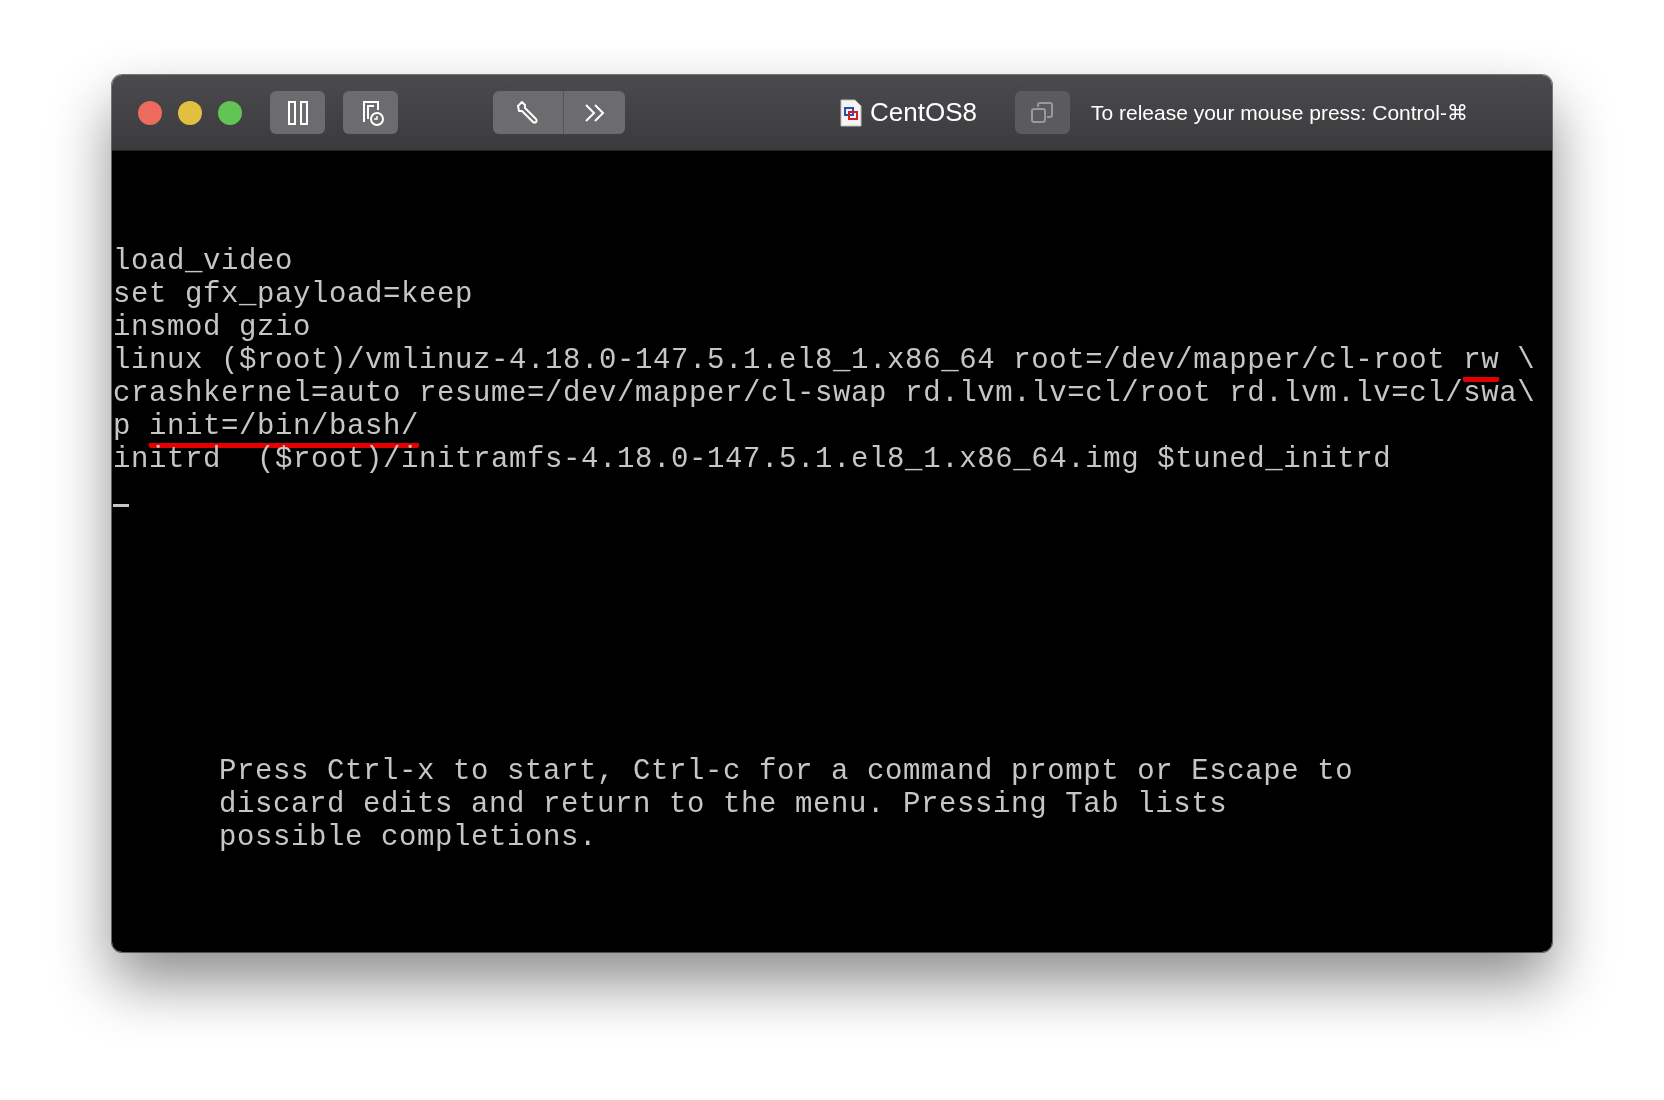 Image resolution: width=1664 pixels, height=1100 pixels. Describe the element at coordinates (150, 112) in the screenshot. I see `close-button` at that location.